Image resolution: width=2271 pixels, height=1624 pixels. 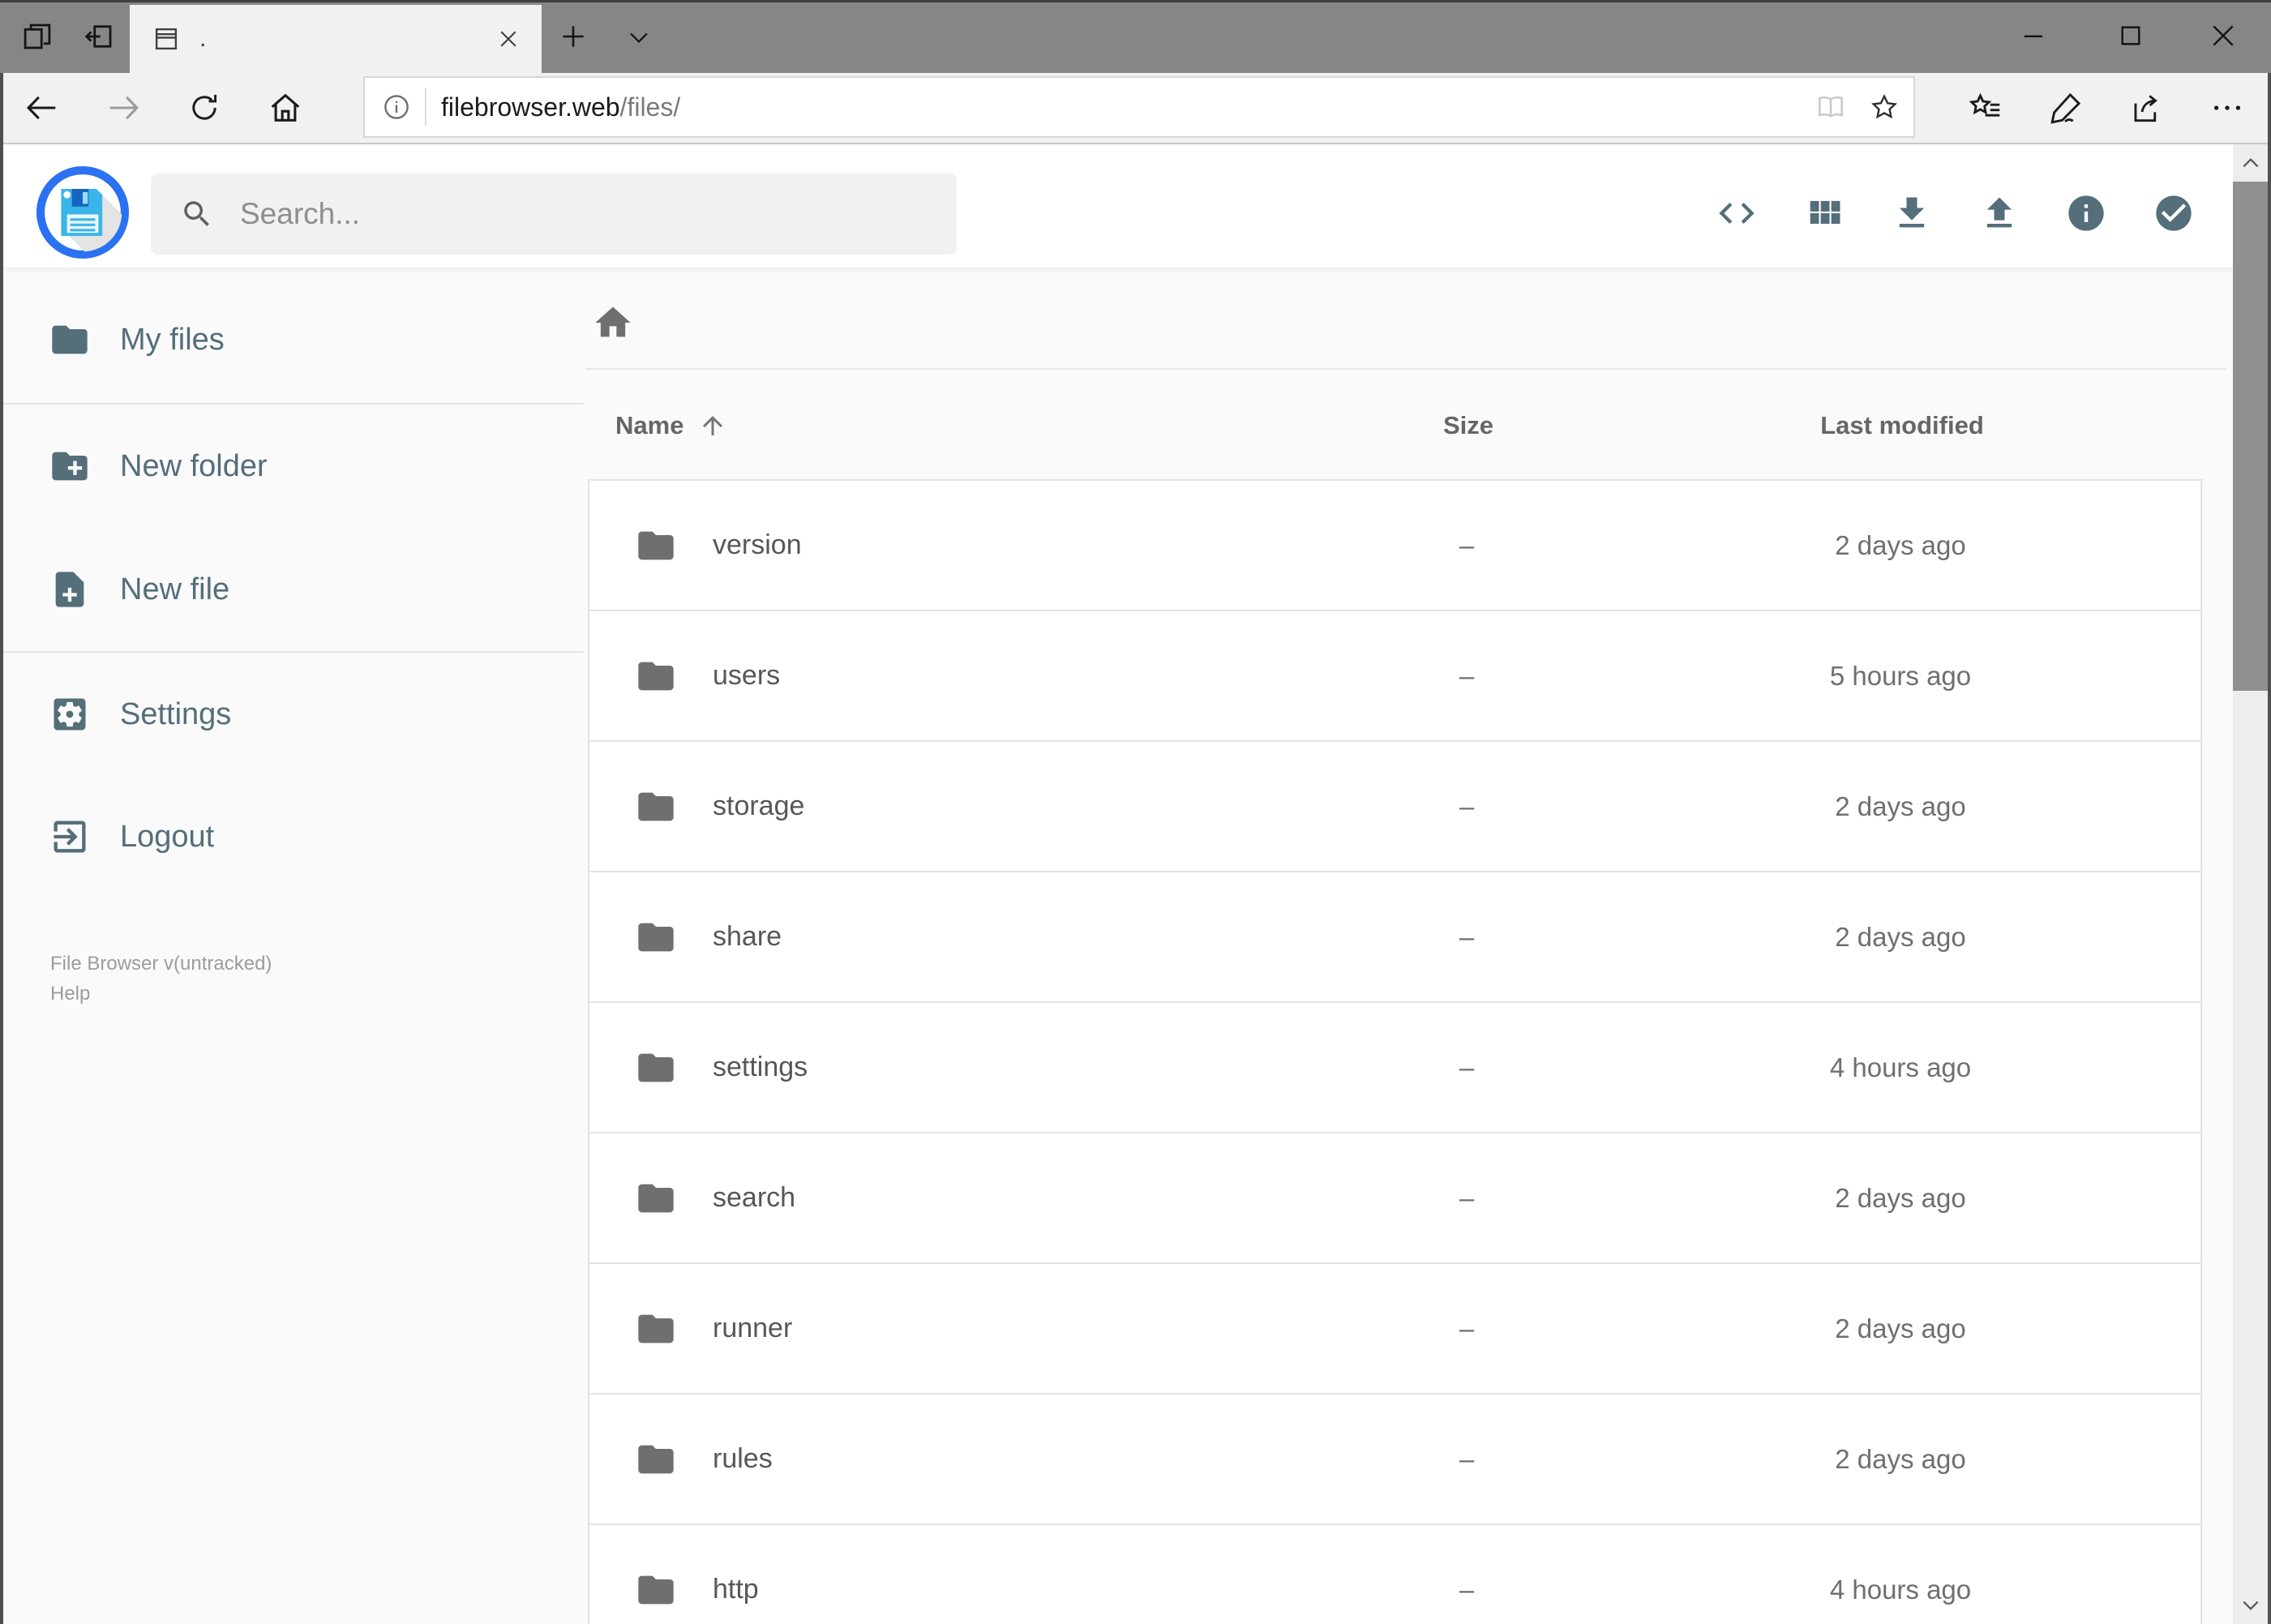 I want to click on favorite-star-icon, so click(x=1884, y=107).